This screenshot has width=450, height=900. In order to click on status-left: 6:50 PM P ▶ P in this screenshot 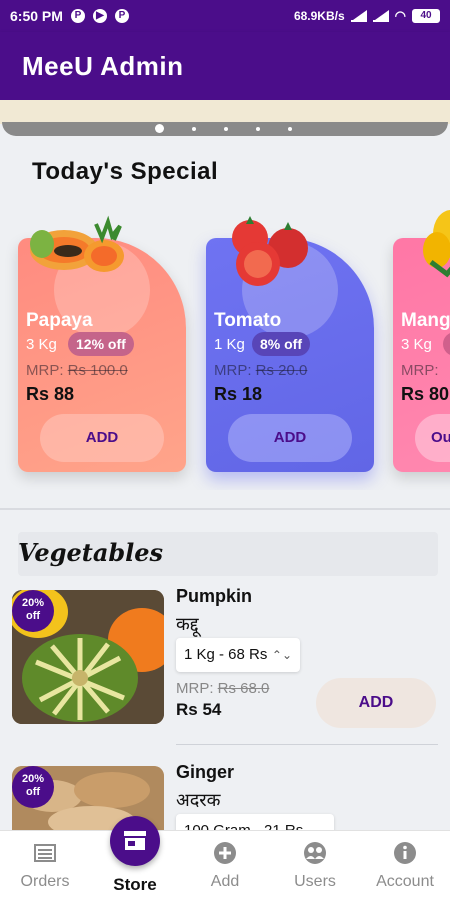, I will do `click(69, 16)`.